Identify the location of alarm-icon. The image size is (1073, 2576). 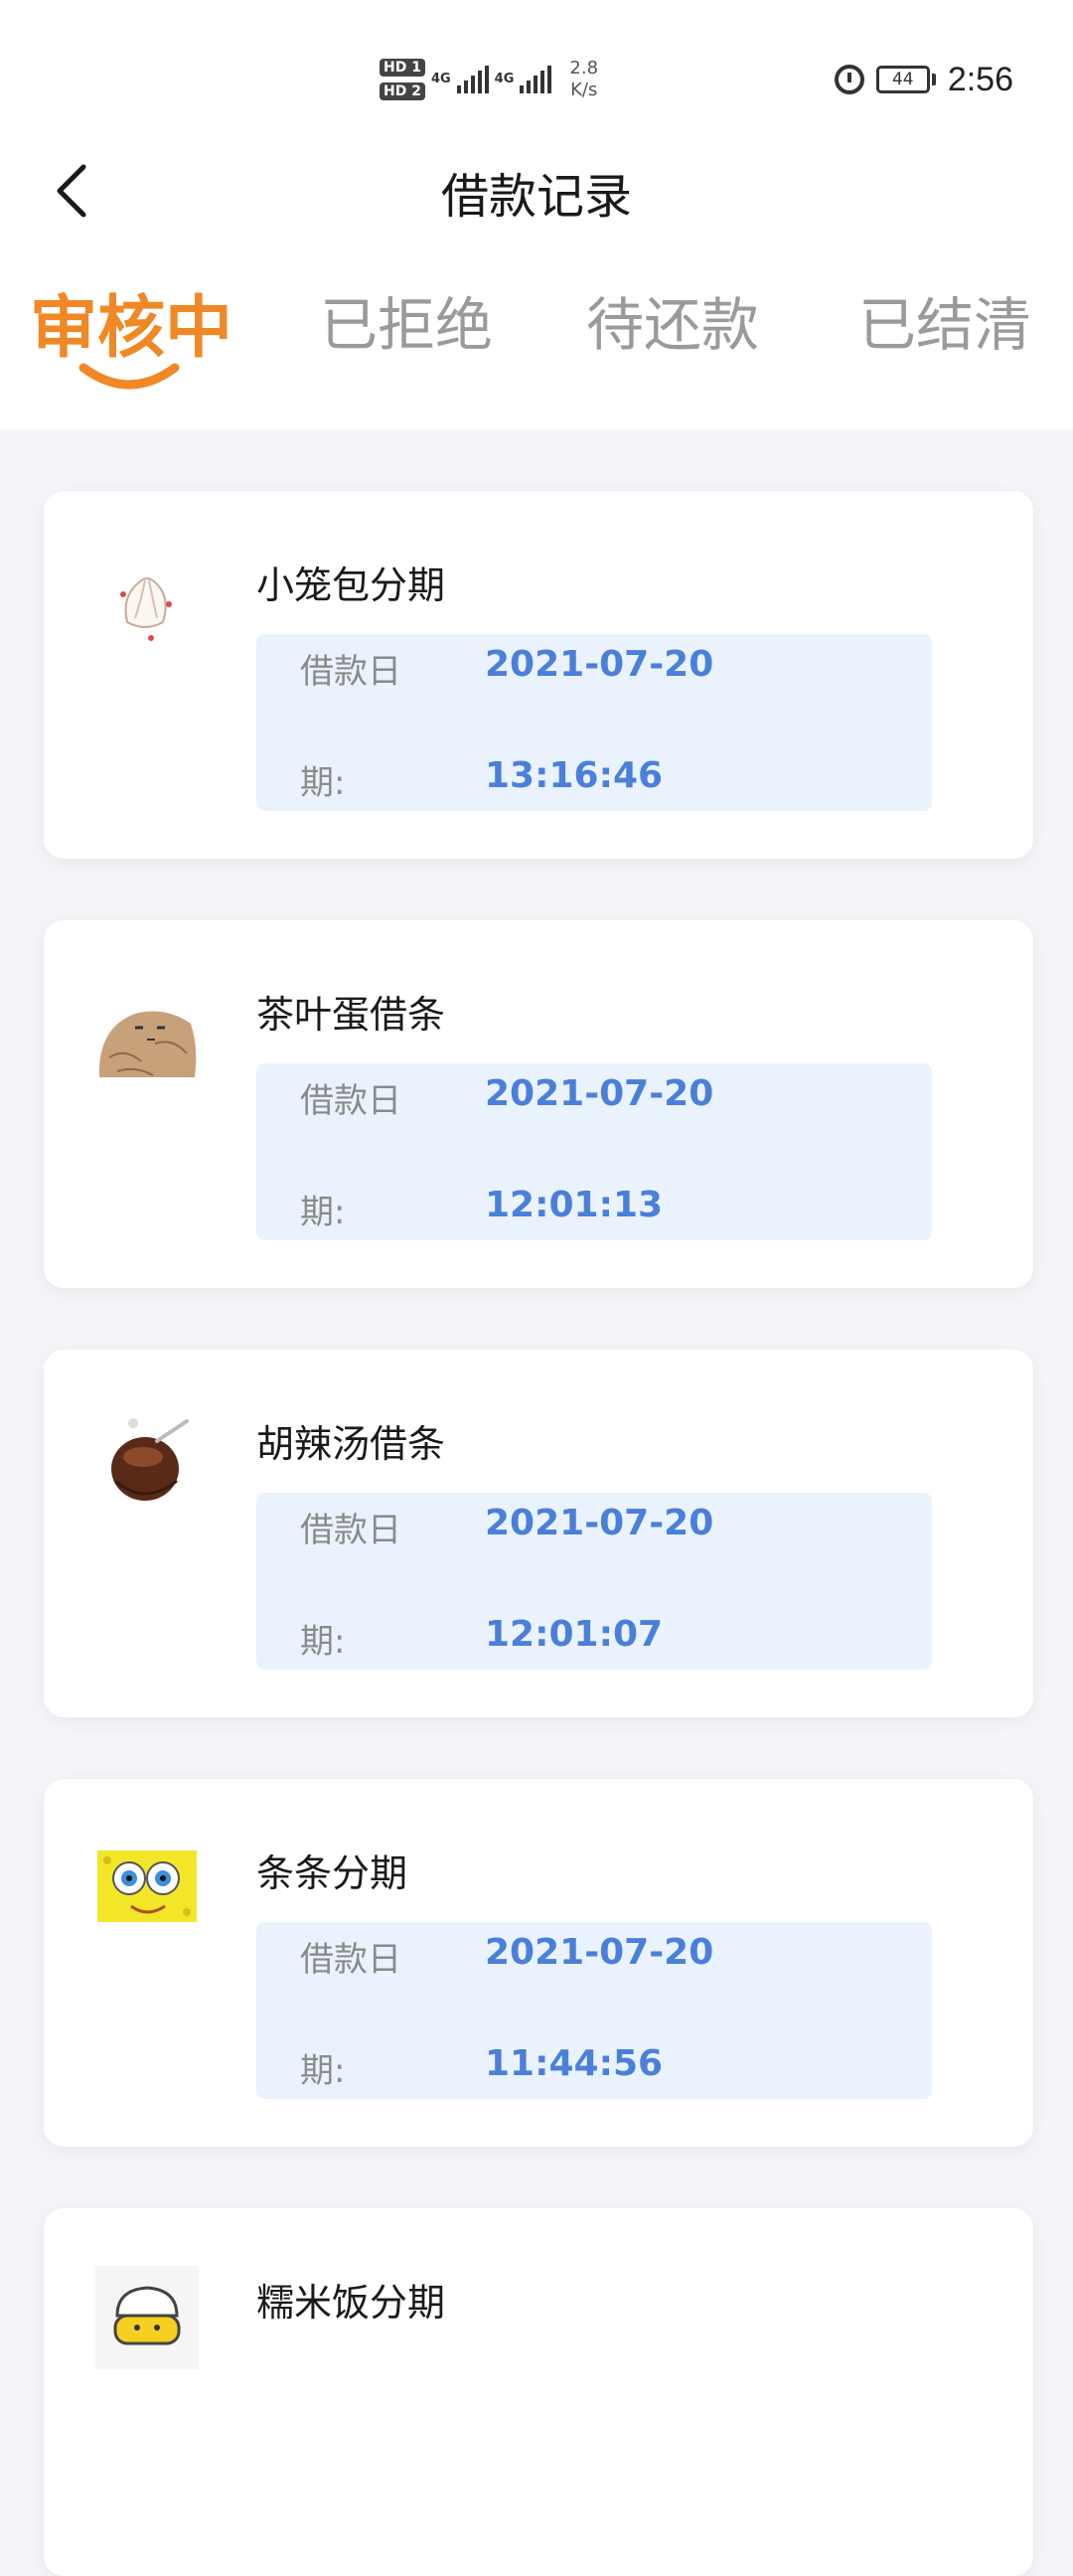
(849, 79).